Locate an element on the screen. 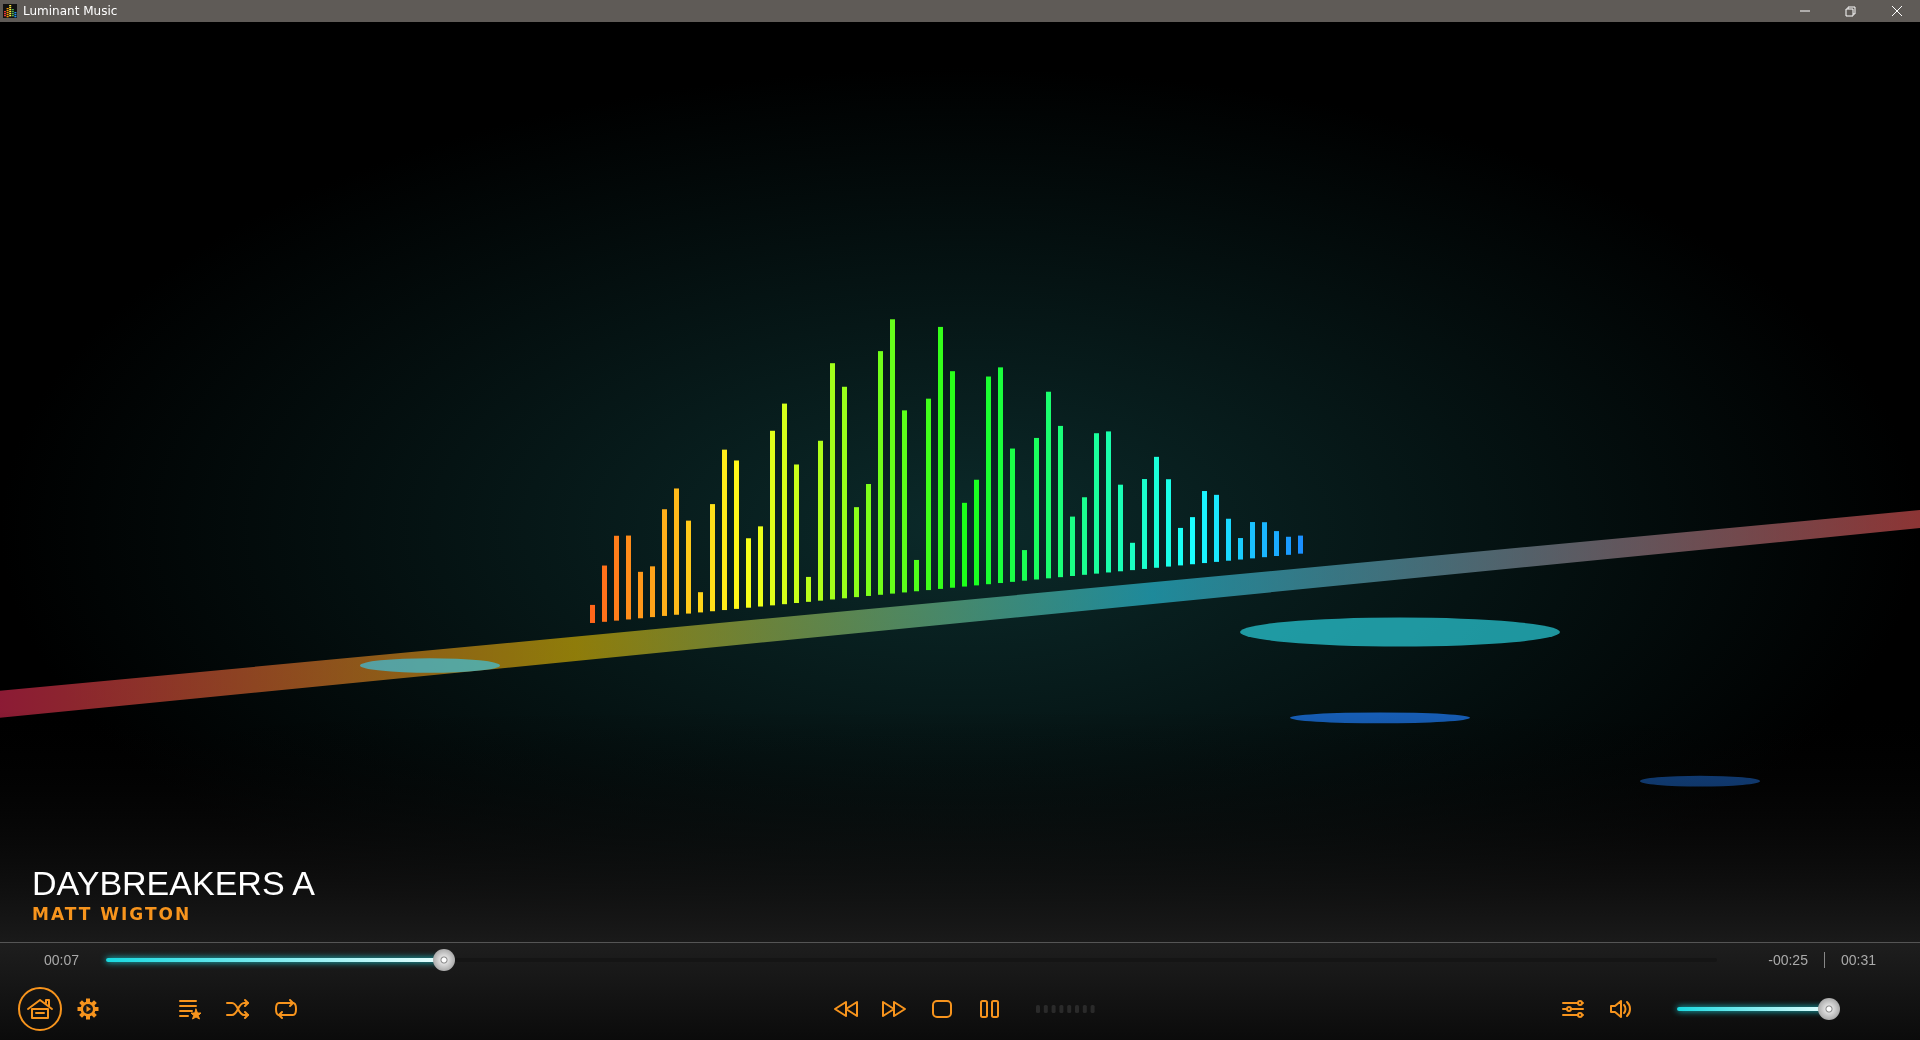 This screenshot has height=1040, width=1920. remaining-time: -00:25 is located at coordinates (1788, 960).